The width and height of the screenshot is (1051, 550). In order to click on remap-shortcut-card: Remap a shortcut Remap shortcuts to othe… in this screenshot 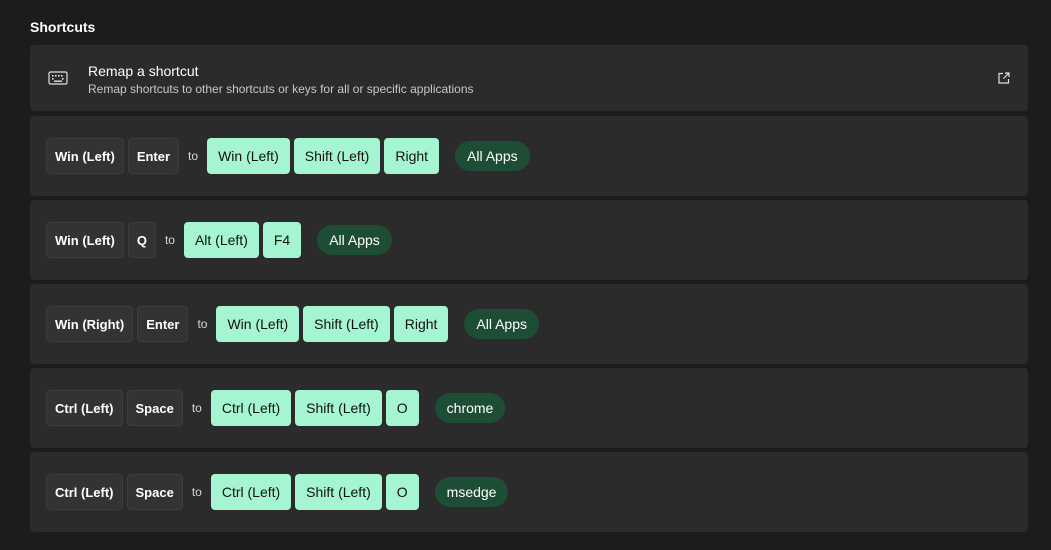, I will do `click(529, 78)`.